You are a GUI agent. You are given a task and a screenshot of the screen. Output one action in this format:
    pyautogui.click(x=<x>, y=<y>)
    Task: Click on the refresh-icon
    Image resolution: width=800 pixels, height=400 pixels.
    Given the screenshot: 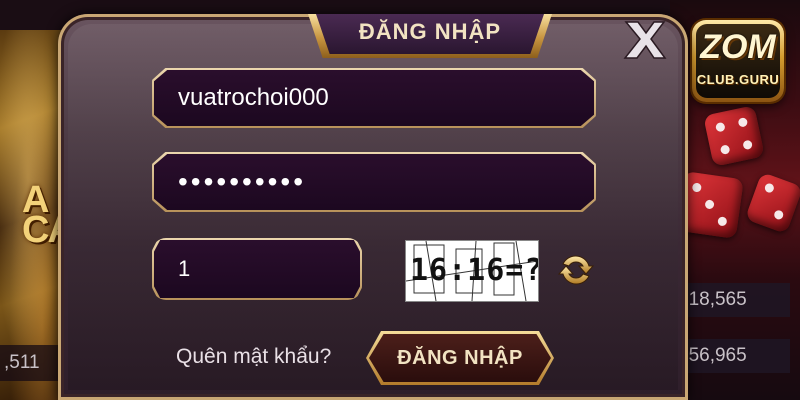 What is the action you would take?
    pyautogui.click(x=576, y=270)
    